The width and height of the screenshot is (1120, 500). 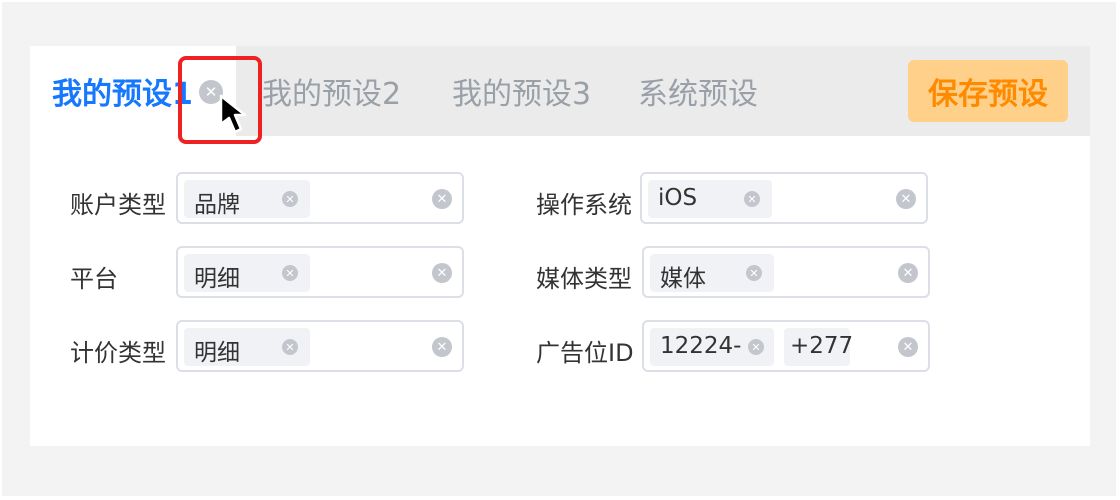 What do you see at coordinates (211, 92) in the screenshot?
I see `close-circle-icon: ✕` at bounding box center [211, 92].